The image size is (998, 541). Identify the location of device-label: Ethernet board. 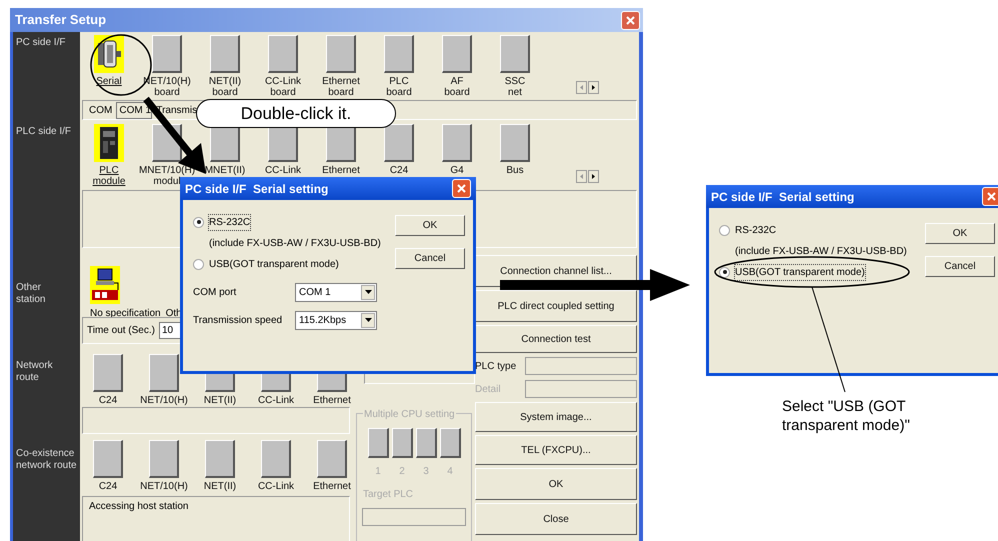
(341, 87).